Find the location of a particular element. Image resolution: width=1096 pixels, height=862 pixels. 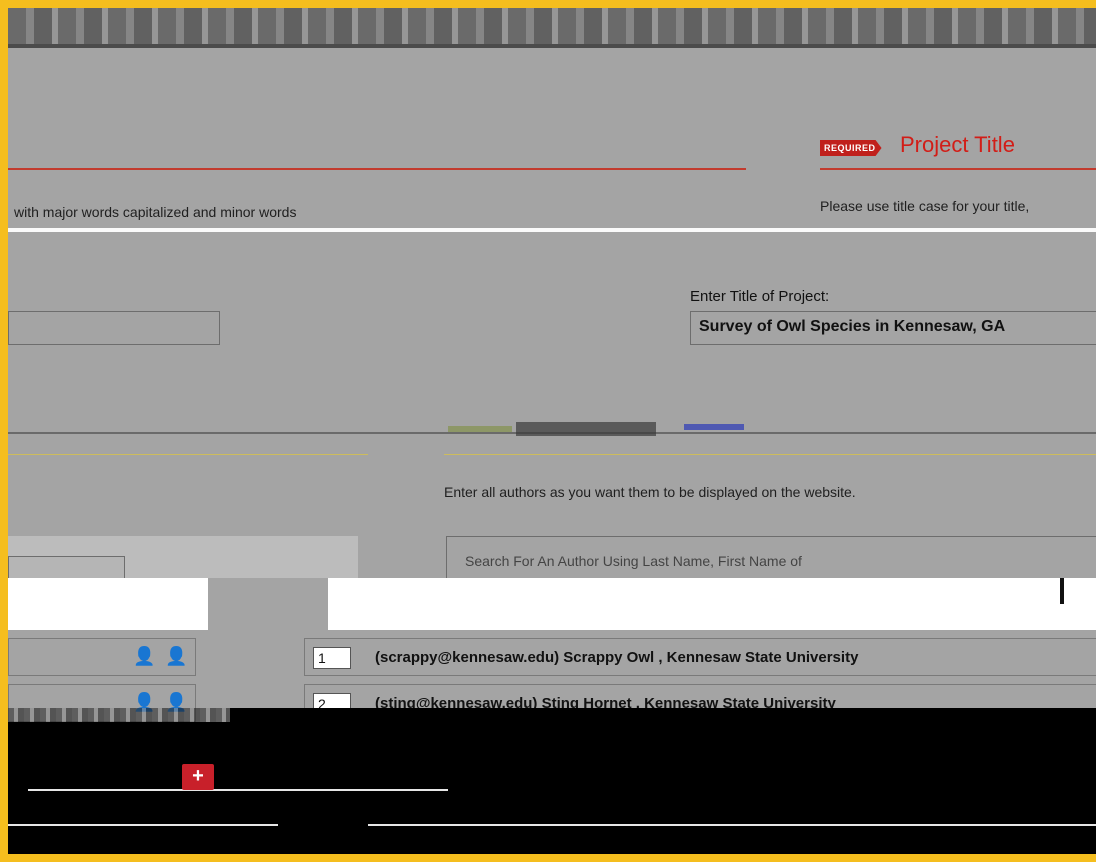

add-author-button: + is located at coordinates (198, 777).